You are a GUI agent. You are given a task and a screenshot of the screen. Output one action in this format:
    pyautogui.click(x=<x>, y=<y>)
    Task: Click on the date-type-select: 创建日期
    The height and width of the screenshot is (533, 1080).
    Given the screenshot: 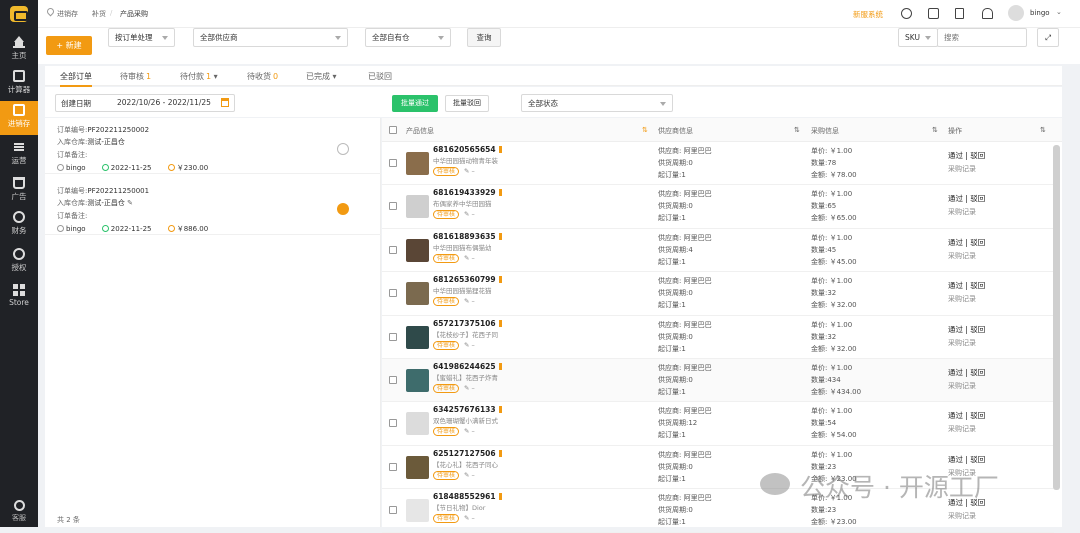 What is the action you would take?
    pyautogui.click(x=76, y=103)
    